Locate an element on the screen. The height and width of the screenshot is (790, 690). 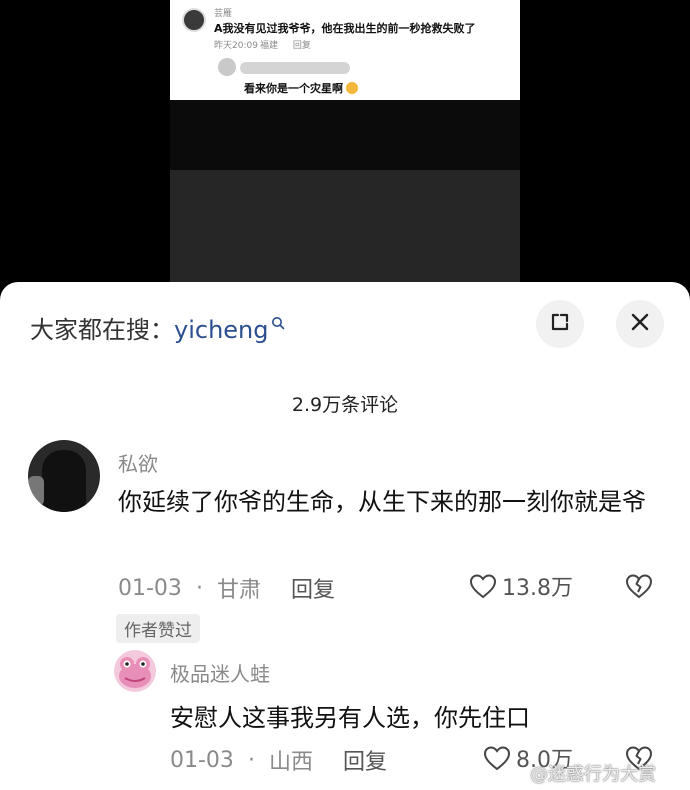
close-button is located at coordinates (640, 324).